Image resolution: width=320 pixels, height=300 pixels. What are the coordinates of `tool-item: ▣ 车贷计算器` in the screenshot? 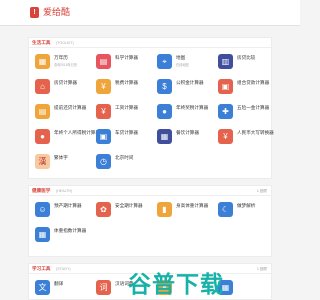 It's located at (125, 137).